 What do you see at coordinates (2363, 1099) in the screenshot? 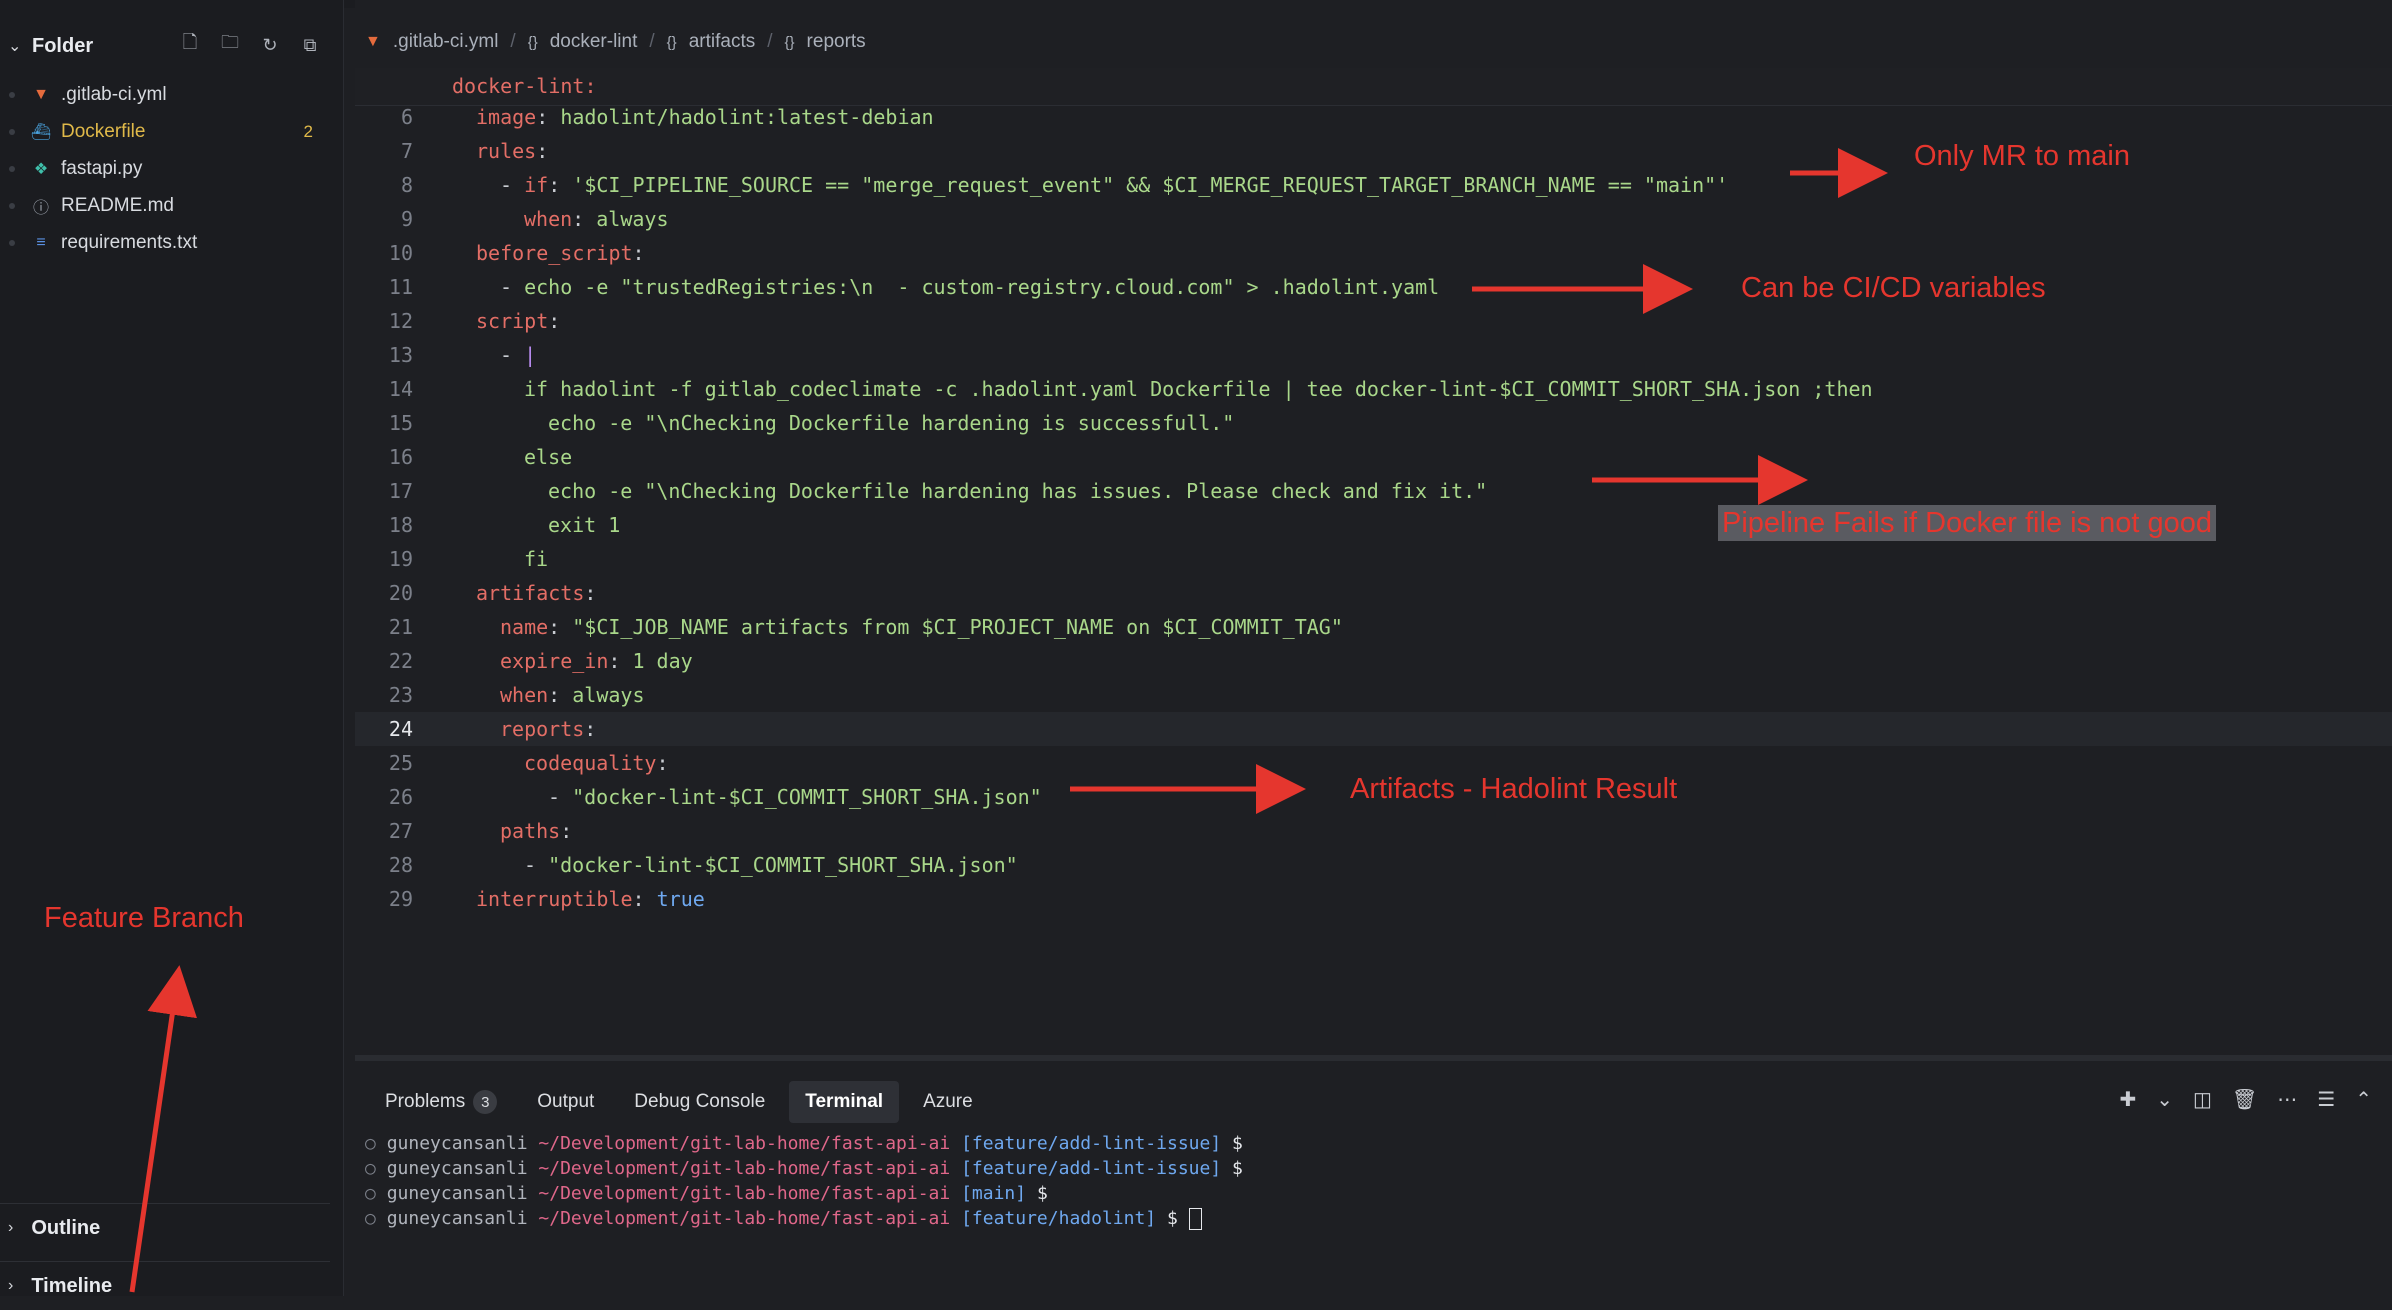
I see `chevron-up-icon: ⌃` at bounding box center [2363, 1099].